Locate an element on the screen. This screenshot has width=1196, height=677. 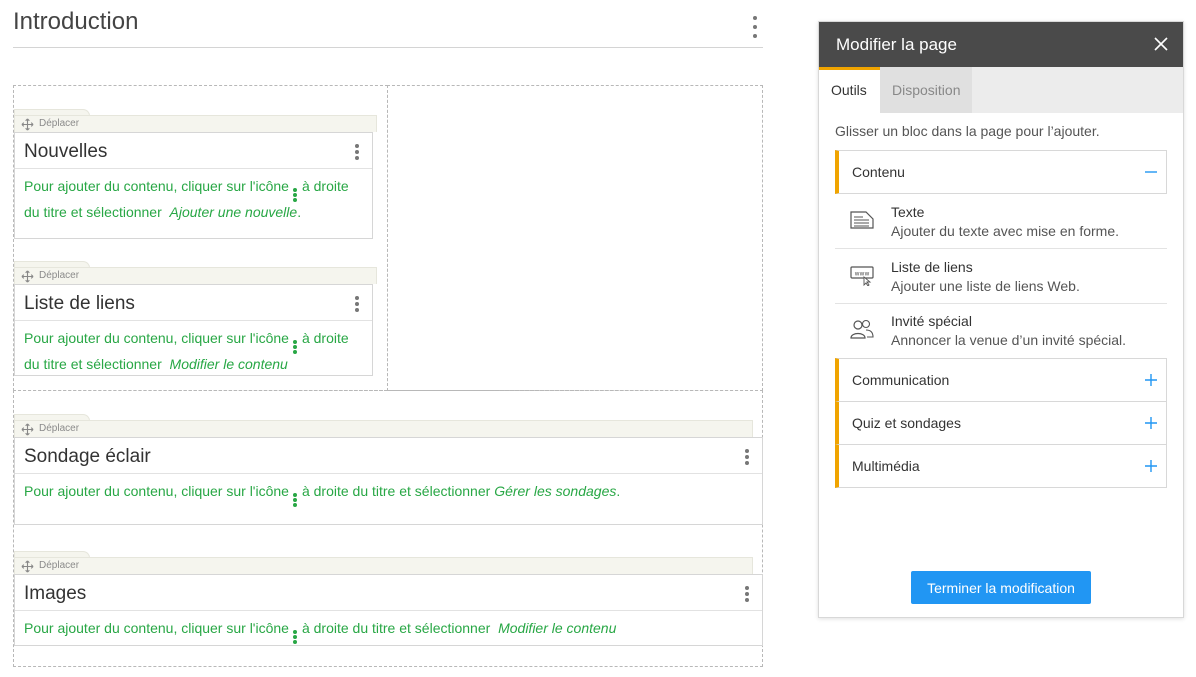
panel-title: Modifier la page is located at coordinates (896, 44).